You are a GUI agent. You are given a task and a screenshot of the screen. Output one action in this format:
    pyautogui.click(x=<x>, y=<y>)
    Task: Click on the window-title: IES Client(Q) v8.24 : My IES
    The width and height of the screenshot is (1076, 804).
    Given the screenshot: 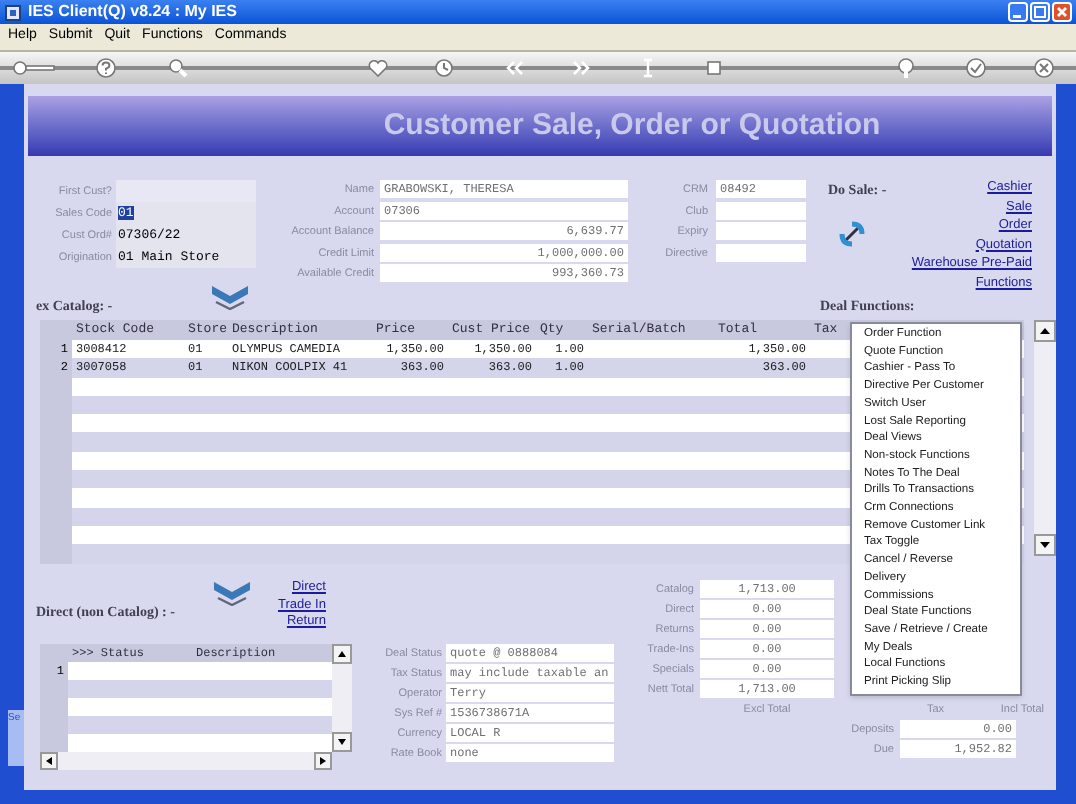 What is the action you would take?
    pyautogui.click(x=132, y=12)
    